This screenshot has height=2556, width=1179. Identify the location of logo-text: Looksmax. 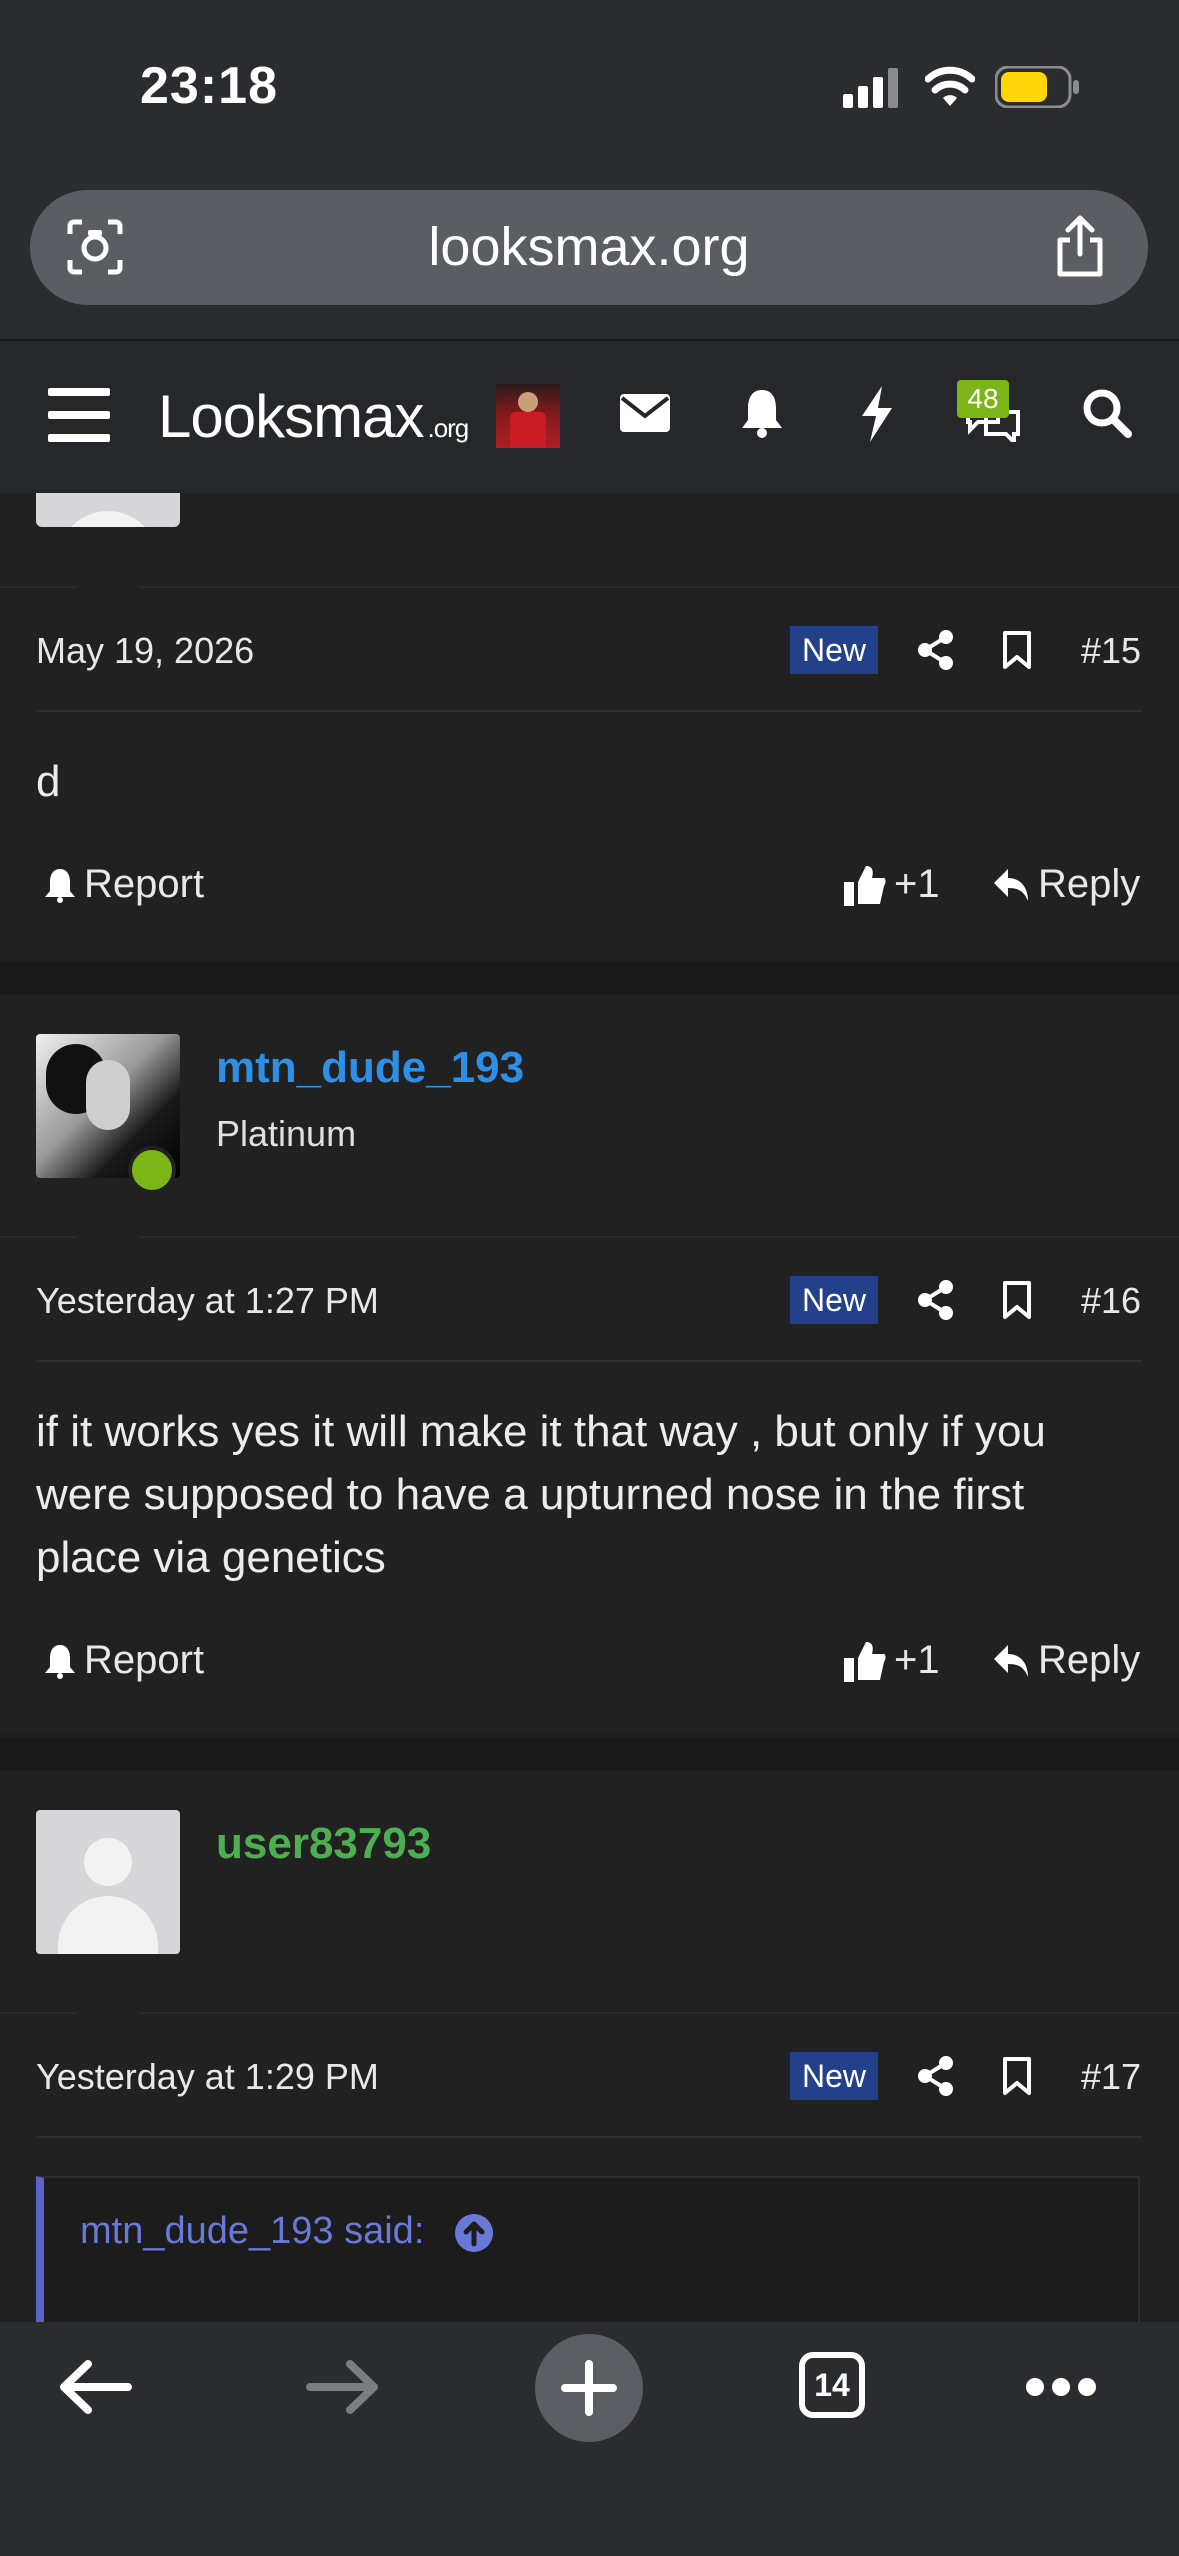
(291, 416).